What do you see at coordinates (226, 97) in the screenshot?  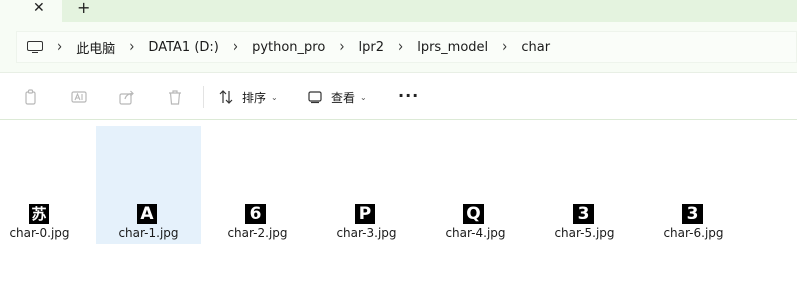 I see `sort-icon` at bounding box center [226, 97].